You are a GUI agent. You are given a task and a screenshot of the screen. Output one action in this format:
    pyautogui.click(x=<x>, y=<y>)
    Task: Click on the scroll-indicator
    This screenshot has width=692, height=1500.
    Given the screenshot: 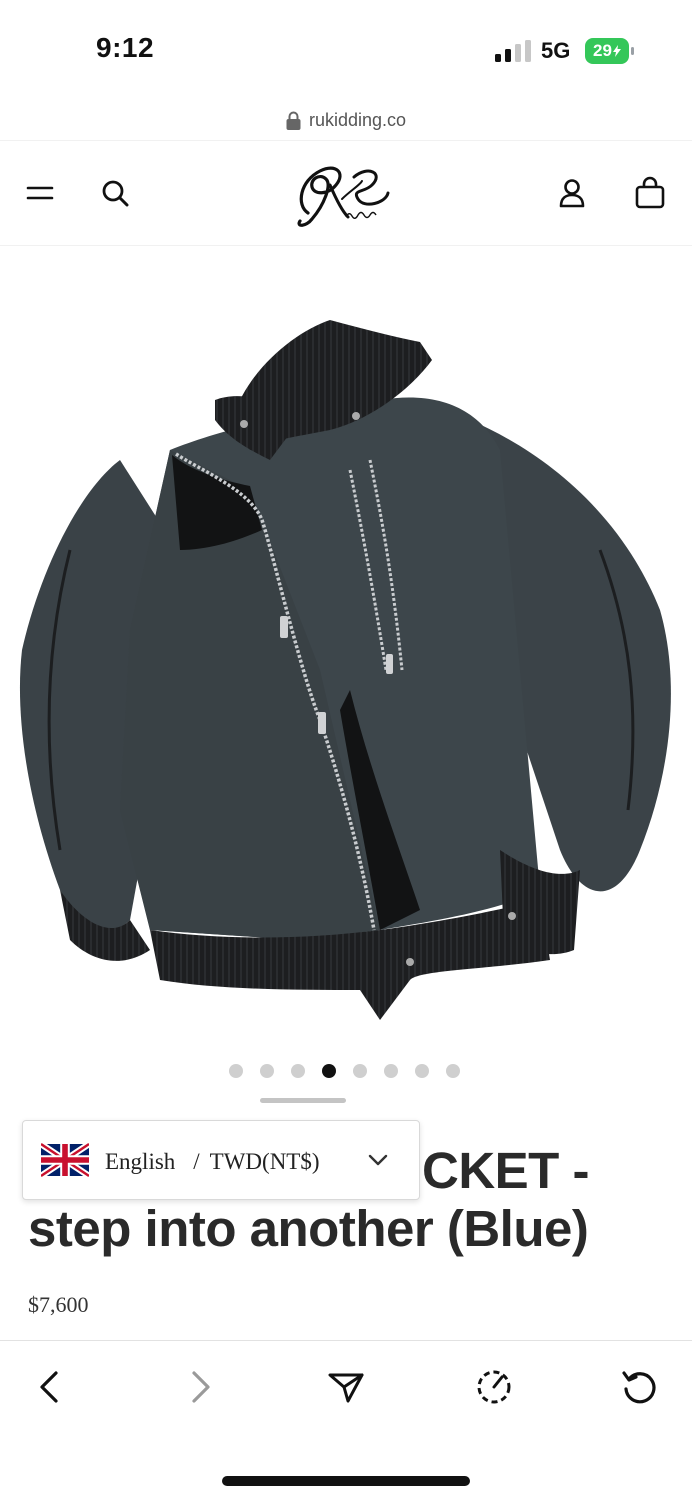 What is the action you would take?
    pyautogui.click(x=303, y=1100)
    